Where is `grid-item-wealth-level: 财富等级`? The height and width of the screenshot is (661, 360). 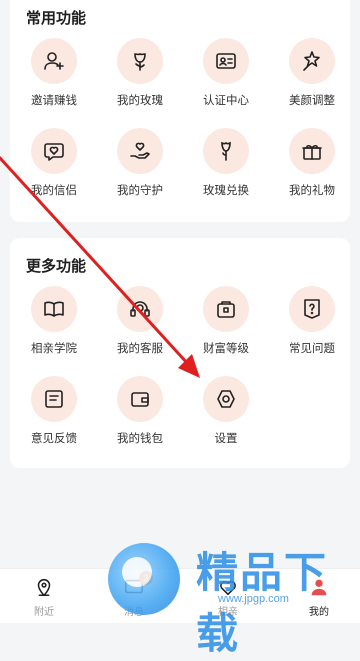 grid-item-wealth-level: 财富等级 is located at coordinates (226, 324).